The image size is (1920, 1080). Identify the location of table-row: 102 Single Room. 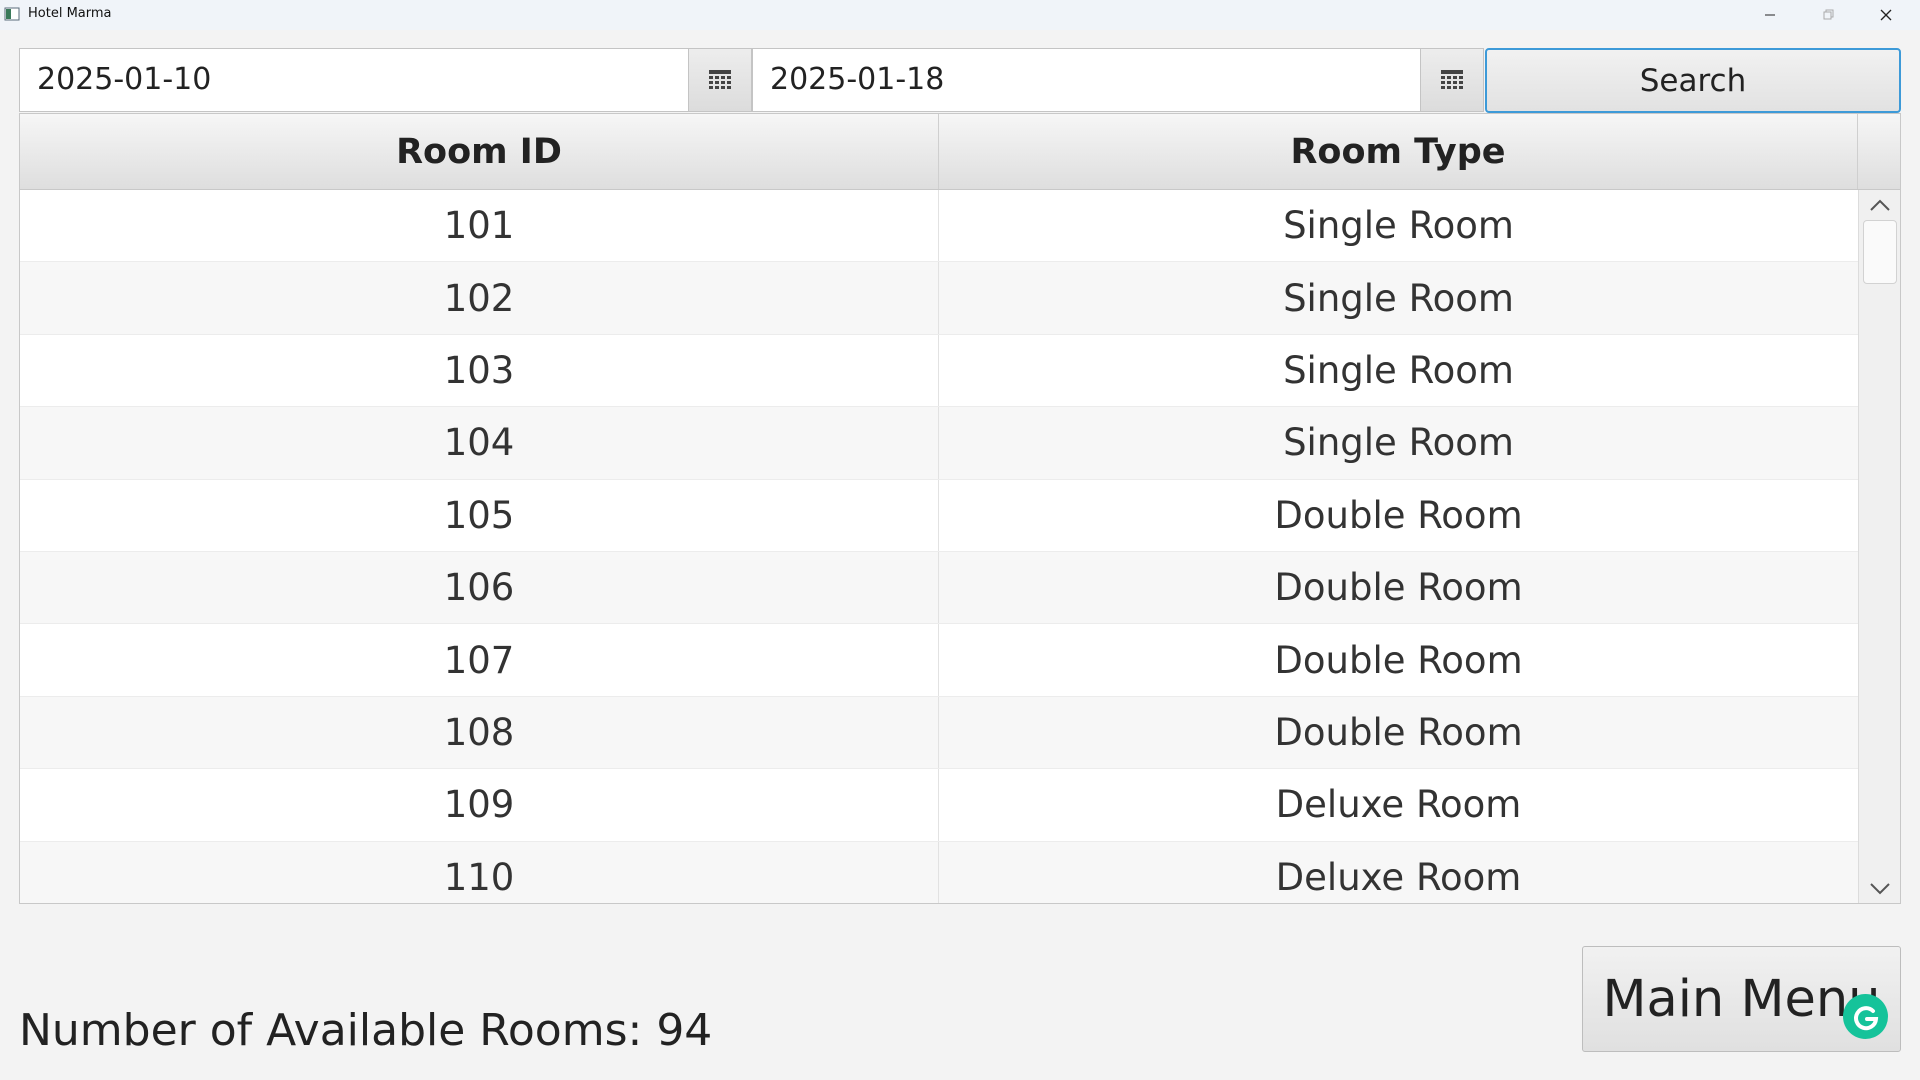
(939, 298).